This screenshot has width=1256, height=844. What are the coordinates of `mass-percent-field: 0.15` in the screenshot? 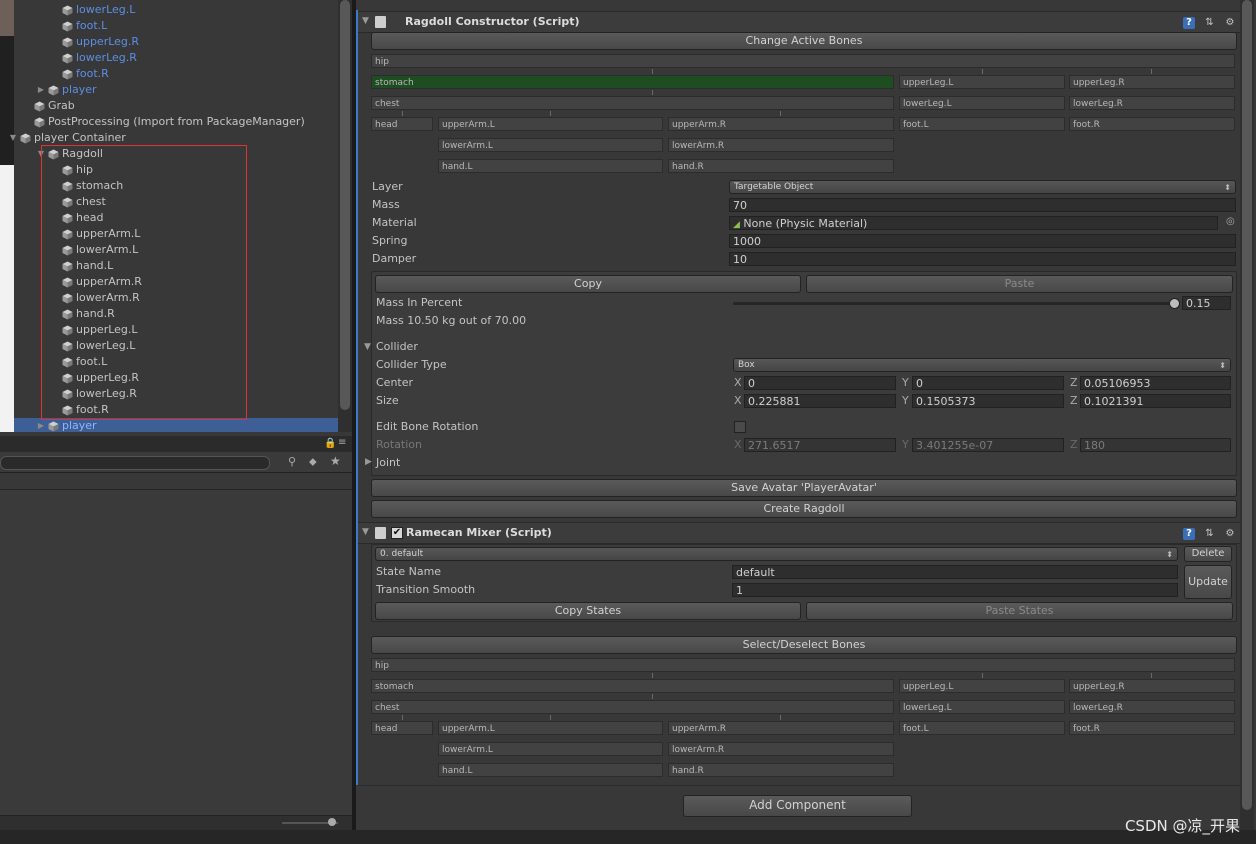 It's located at (1206, 303).